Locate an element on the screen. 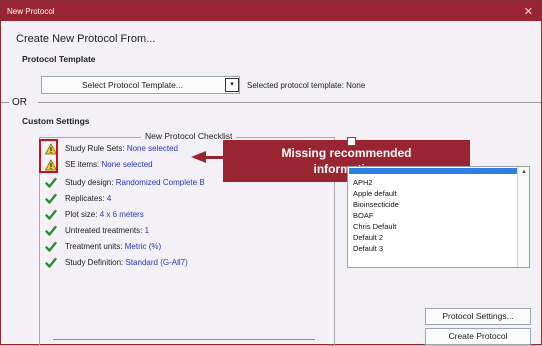 This screenshot has height=346, width=542. filter-checkbox is located at coordinates (351, 141).